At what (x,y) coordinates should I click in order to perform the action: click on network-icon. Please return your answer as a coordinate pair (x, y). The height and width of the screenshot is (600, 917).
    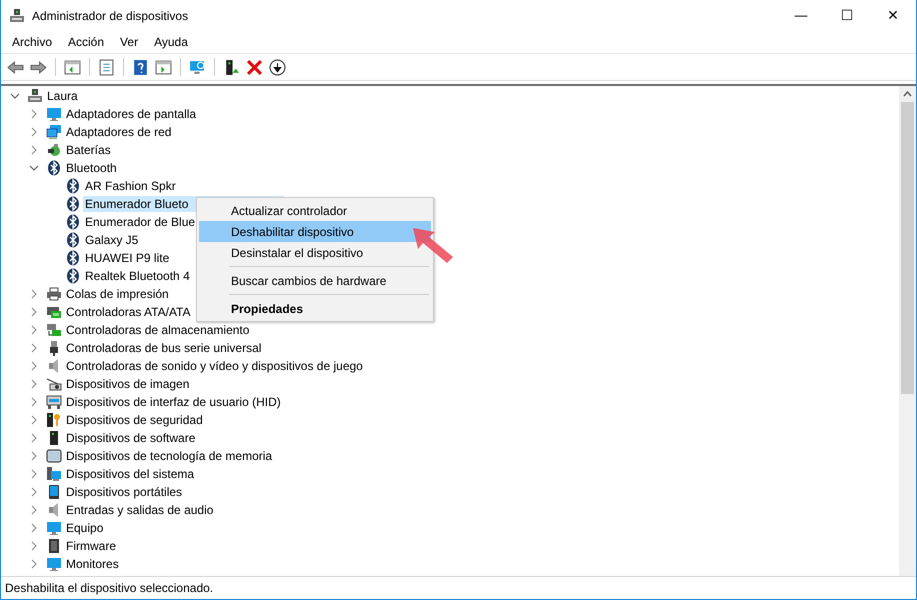
    Looking at the image, I should click on (54, 132).